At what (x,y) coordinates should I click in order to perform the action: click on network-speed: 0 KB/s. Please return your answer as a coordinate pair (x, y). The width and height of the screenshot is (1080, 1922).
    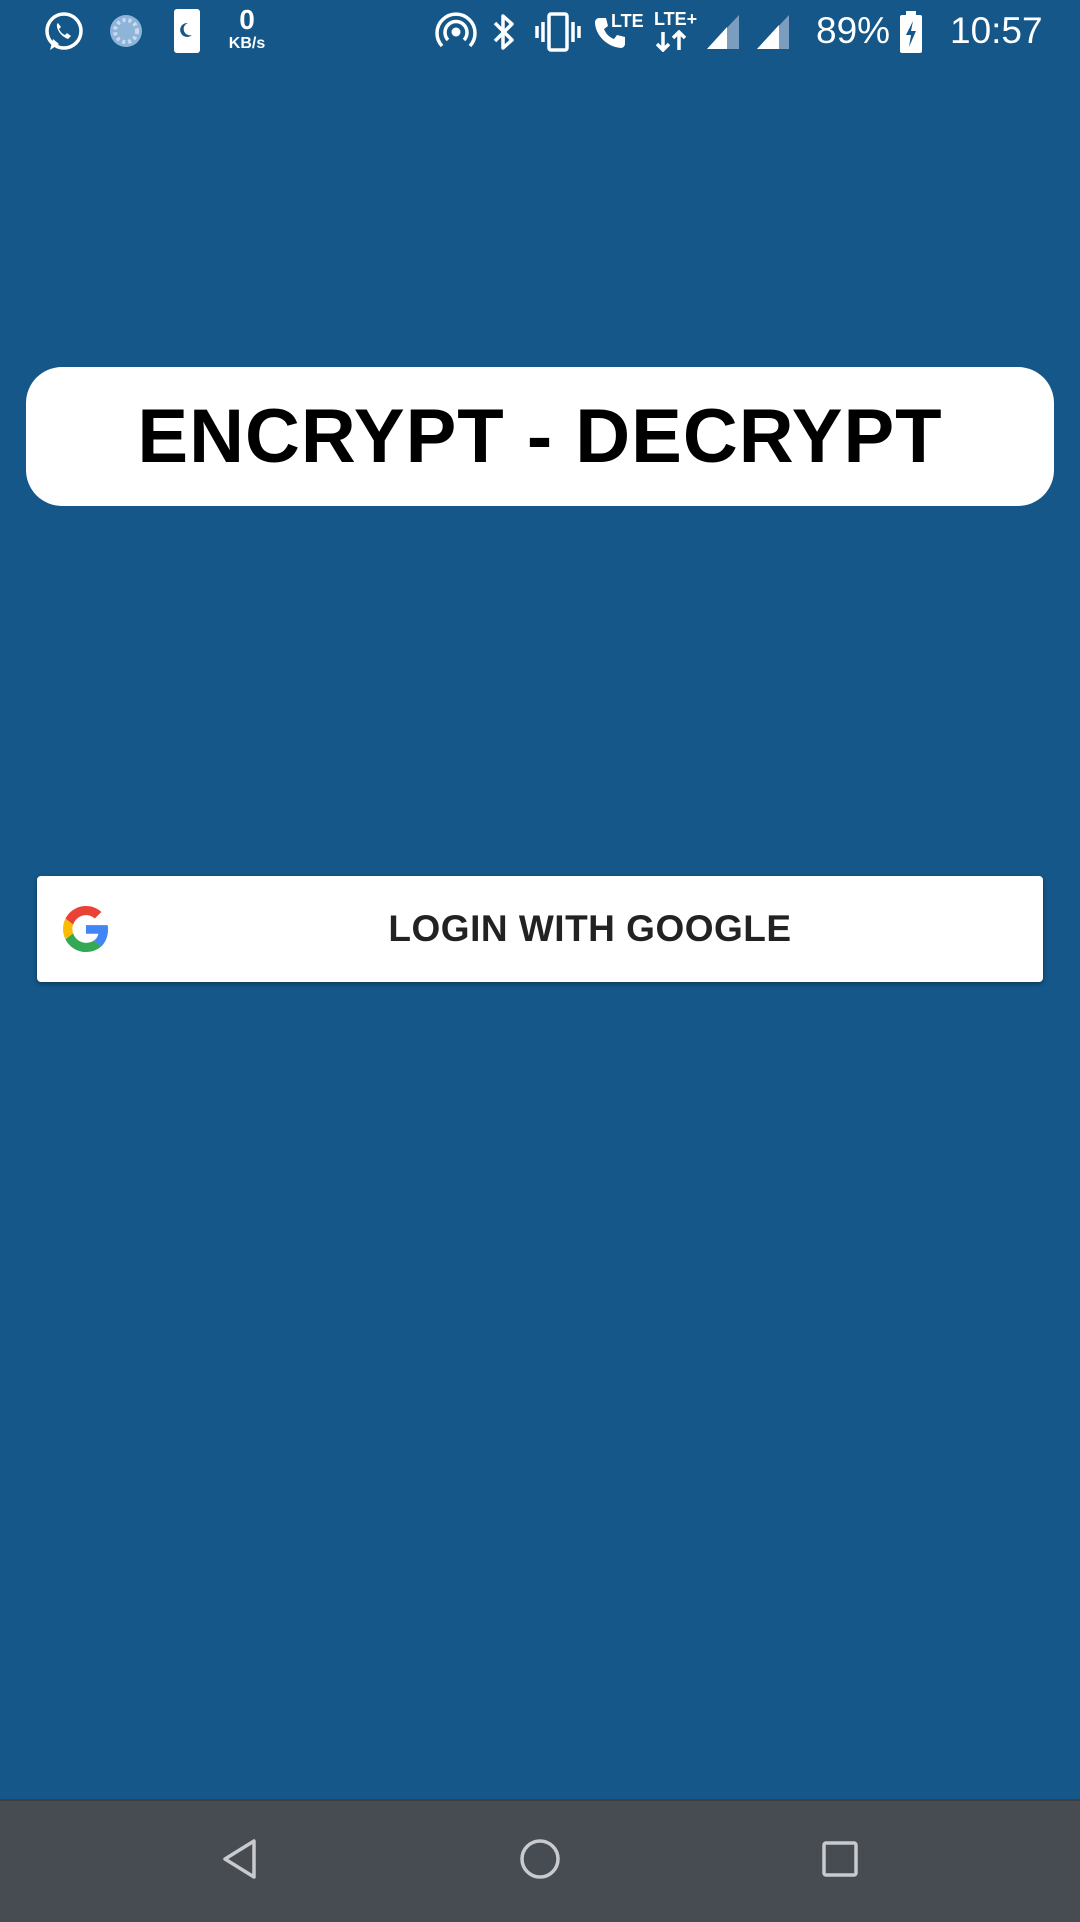
    Looking at the image, I should click on (247, 29).